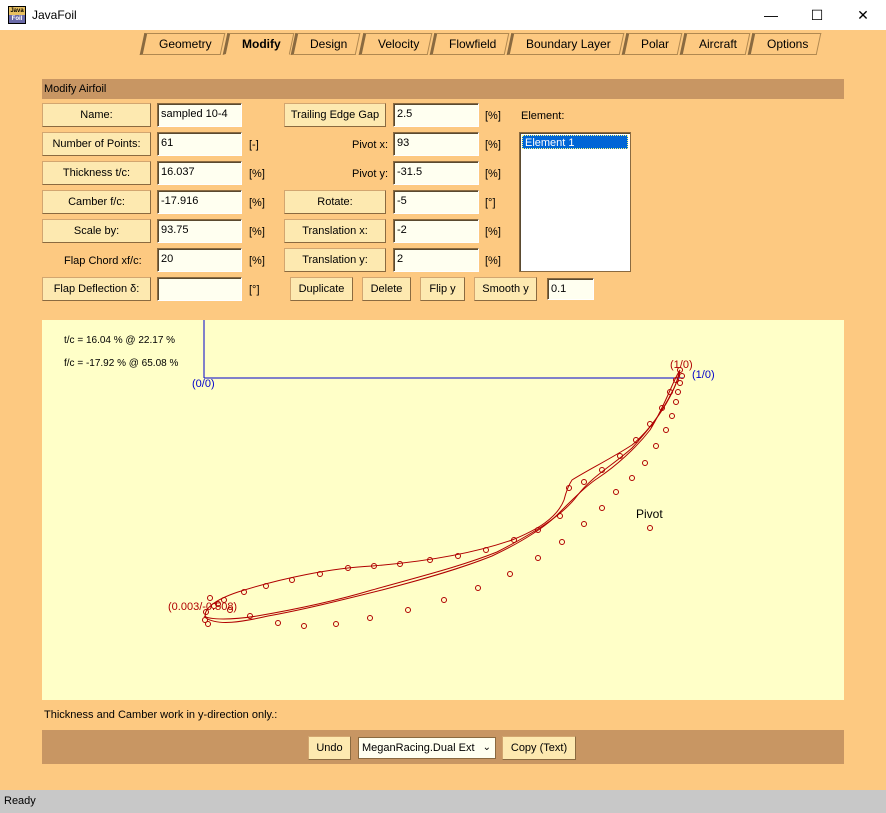 This screenshot has width=886, height=813. What do you see at coordinates (103, 261) in the screenshot?
I see `flap-chord-label: Flap Chord xf/c:` at bounding box center [103, 261].